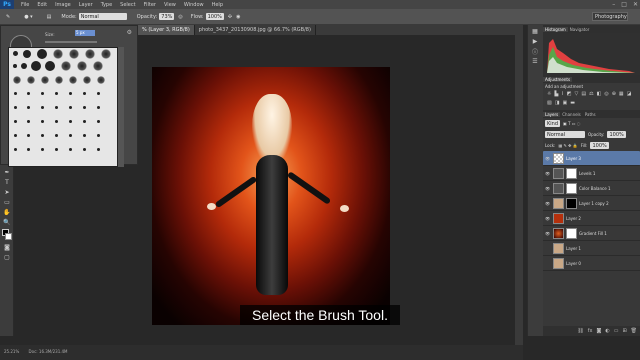 The image size is (640, 360). Describe the element at coordinates (587, 173) in the screenshot. I see `layer-name: Levels 1` at that location.